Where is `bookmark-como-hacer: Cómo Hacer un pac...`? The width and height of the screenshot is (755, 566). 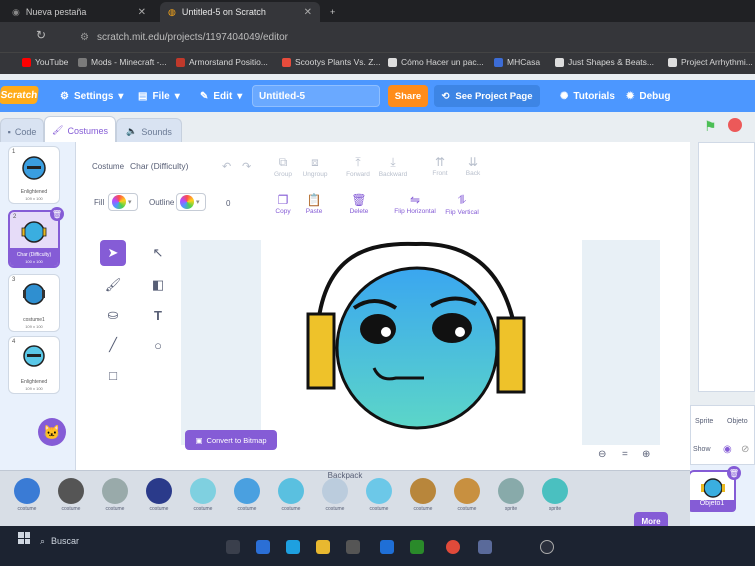
bookmark-como-hacer: Cómo Hacer un pac... is located at coordinates (436, 62).